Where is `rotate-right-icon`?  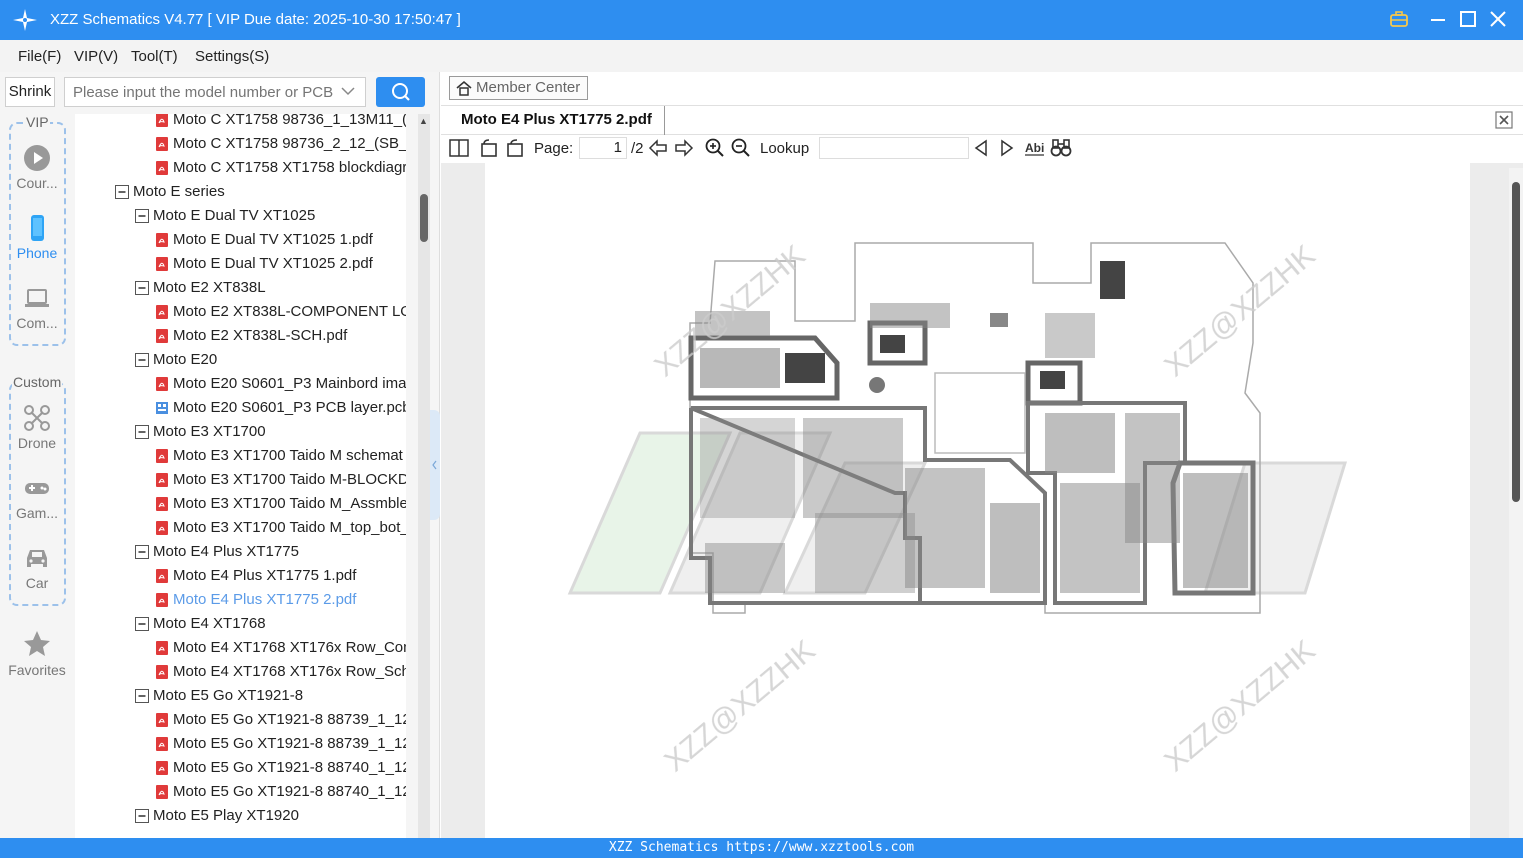 rotate-right-icon is located at coordinates (515, 148).